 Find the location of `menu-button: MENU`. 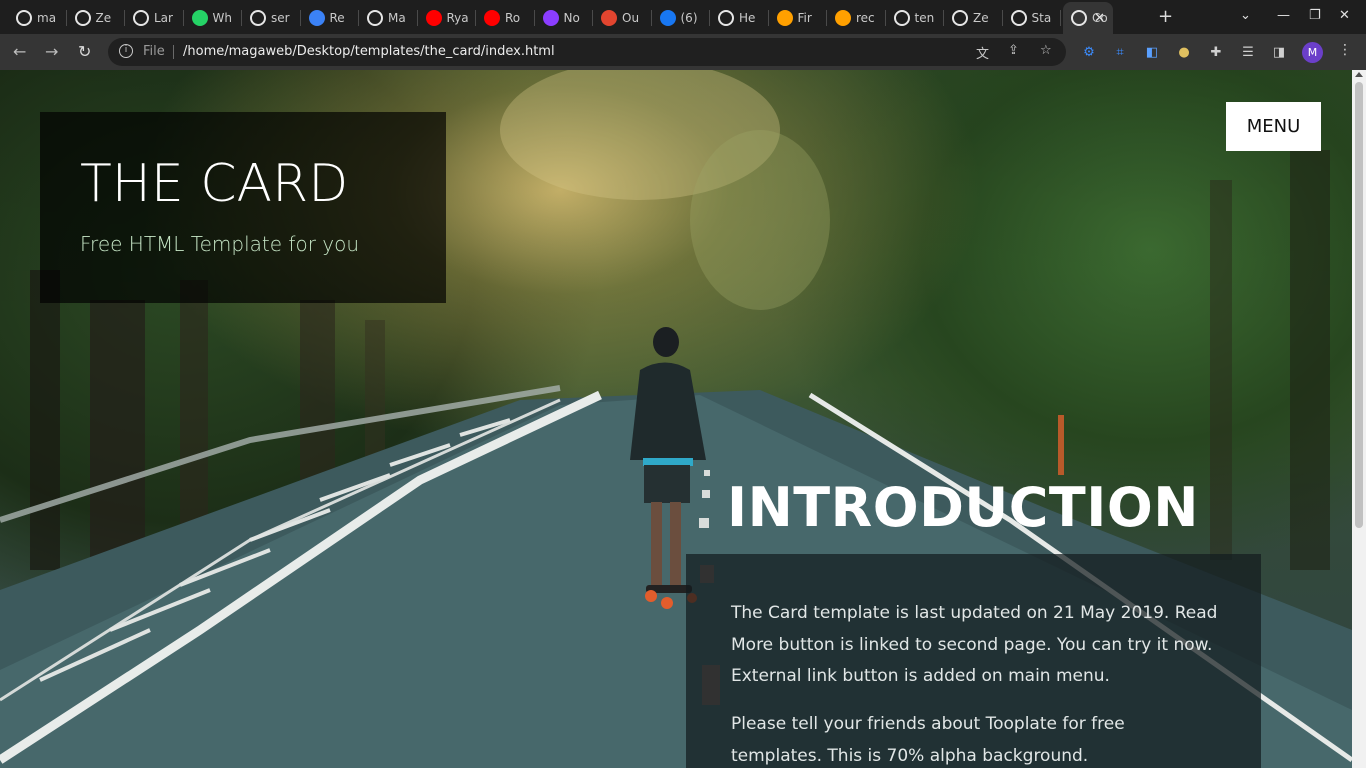

menu-button: MENU is located at coordinates (1273, 126).